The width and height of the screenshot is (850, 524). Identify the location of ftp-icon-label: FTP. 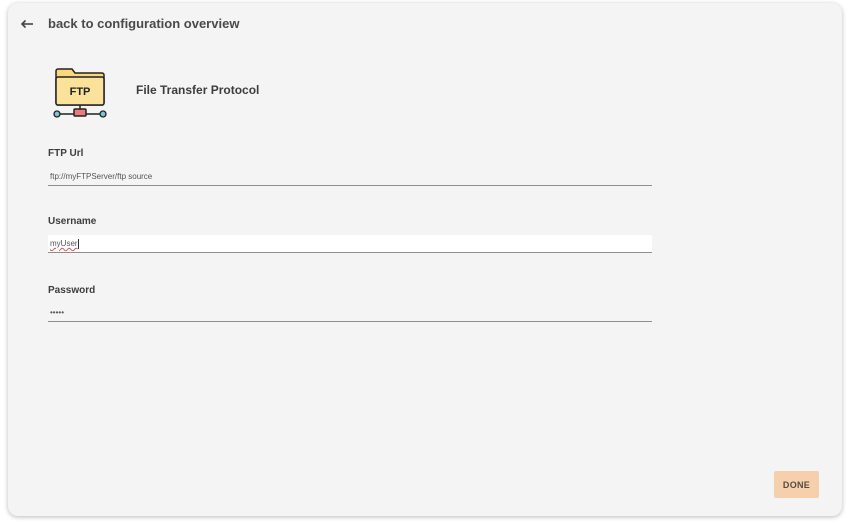
(80, 92).